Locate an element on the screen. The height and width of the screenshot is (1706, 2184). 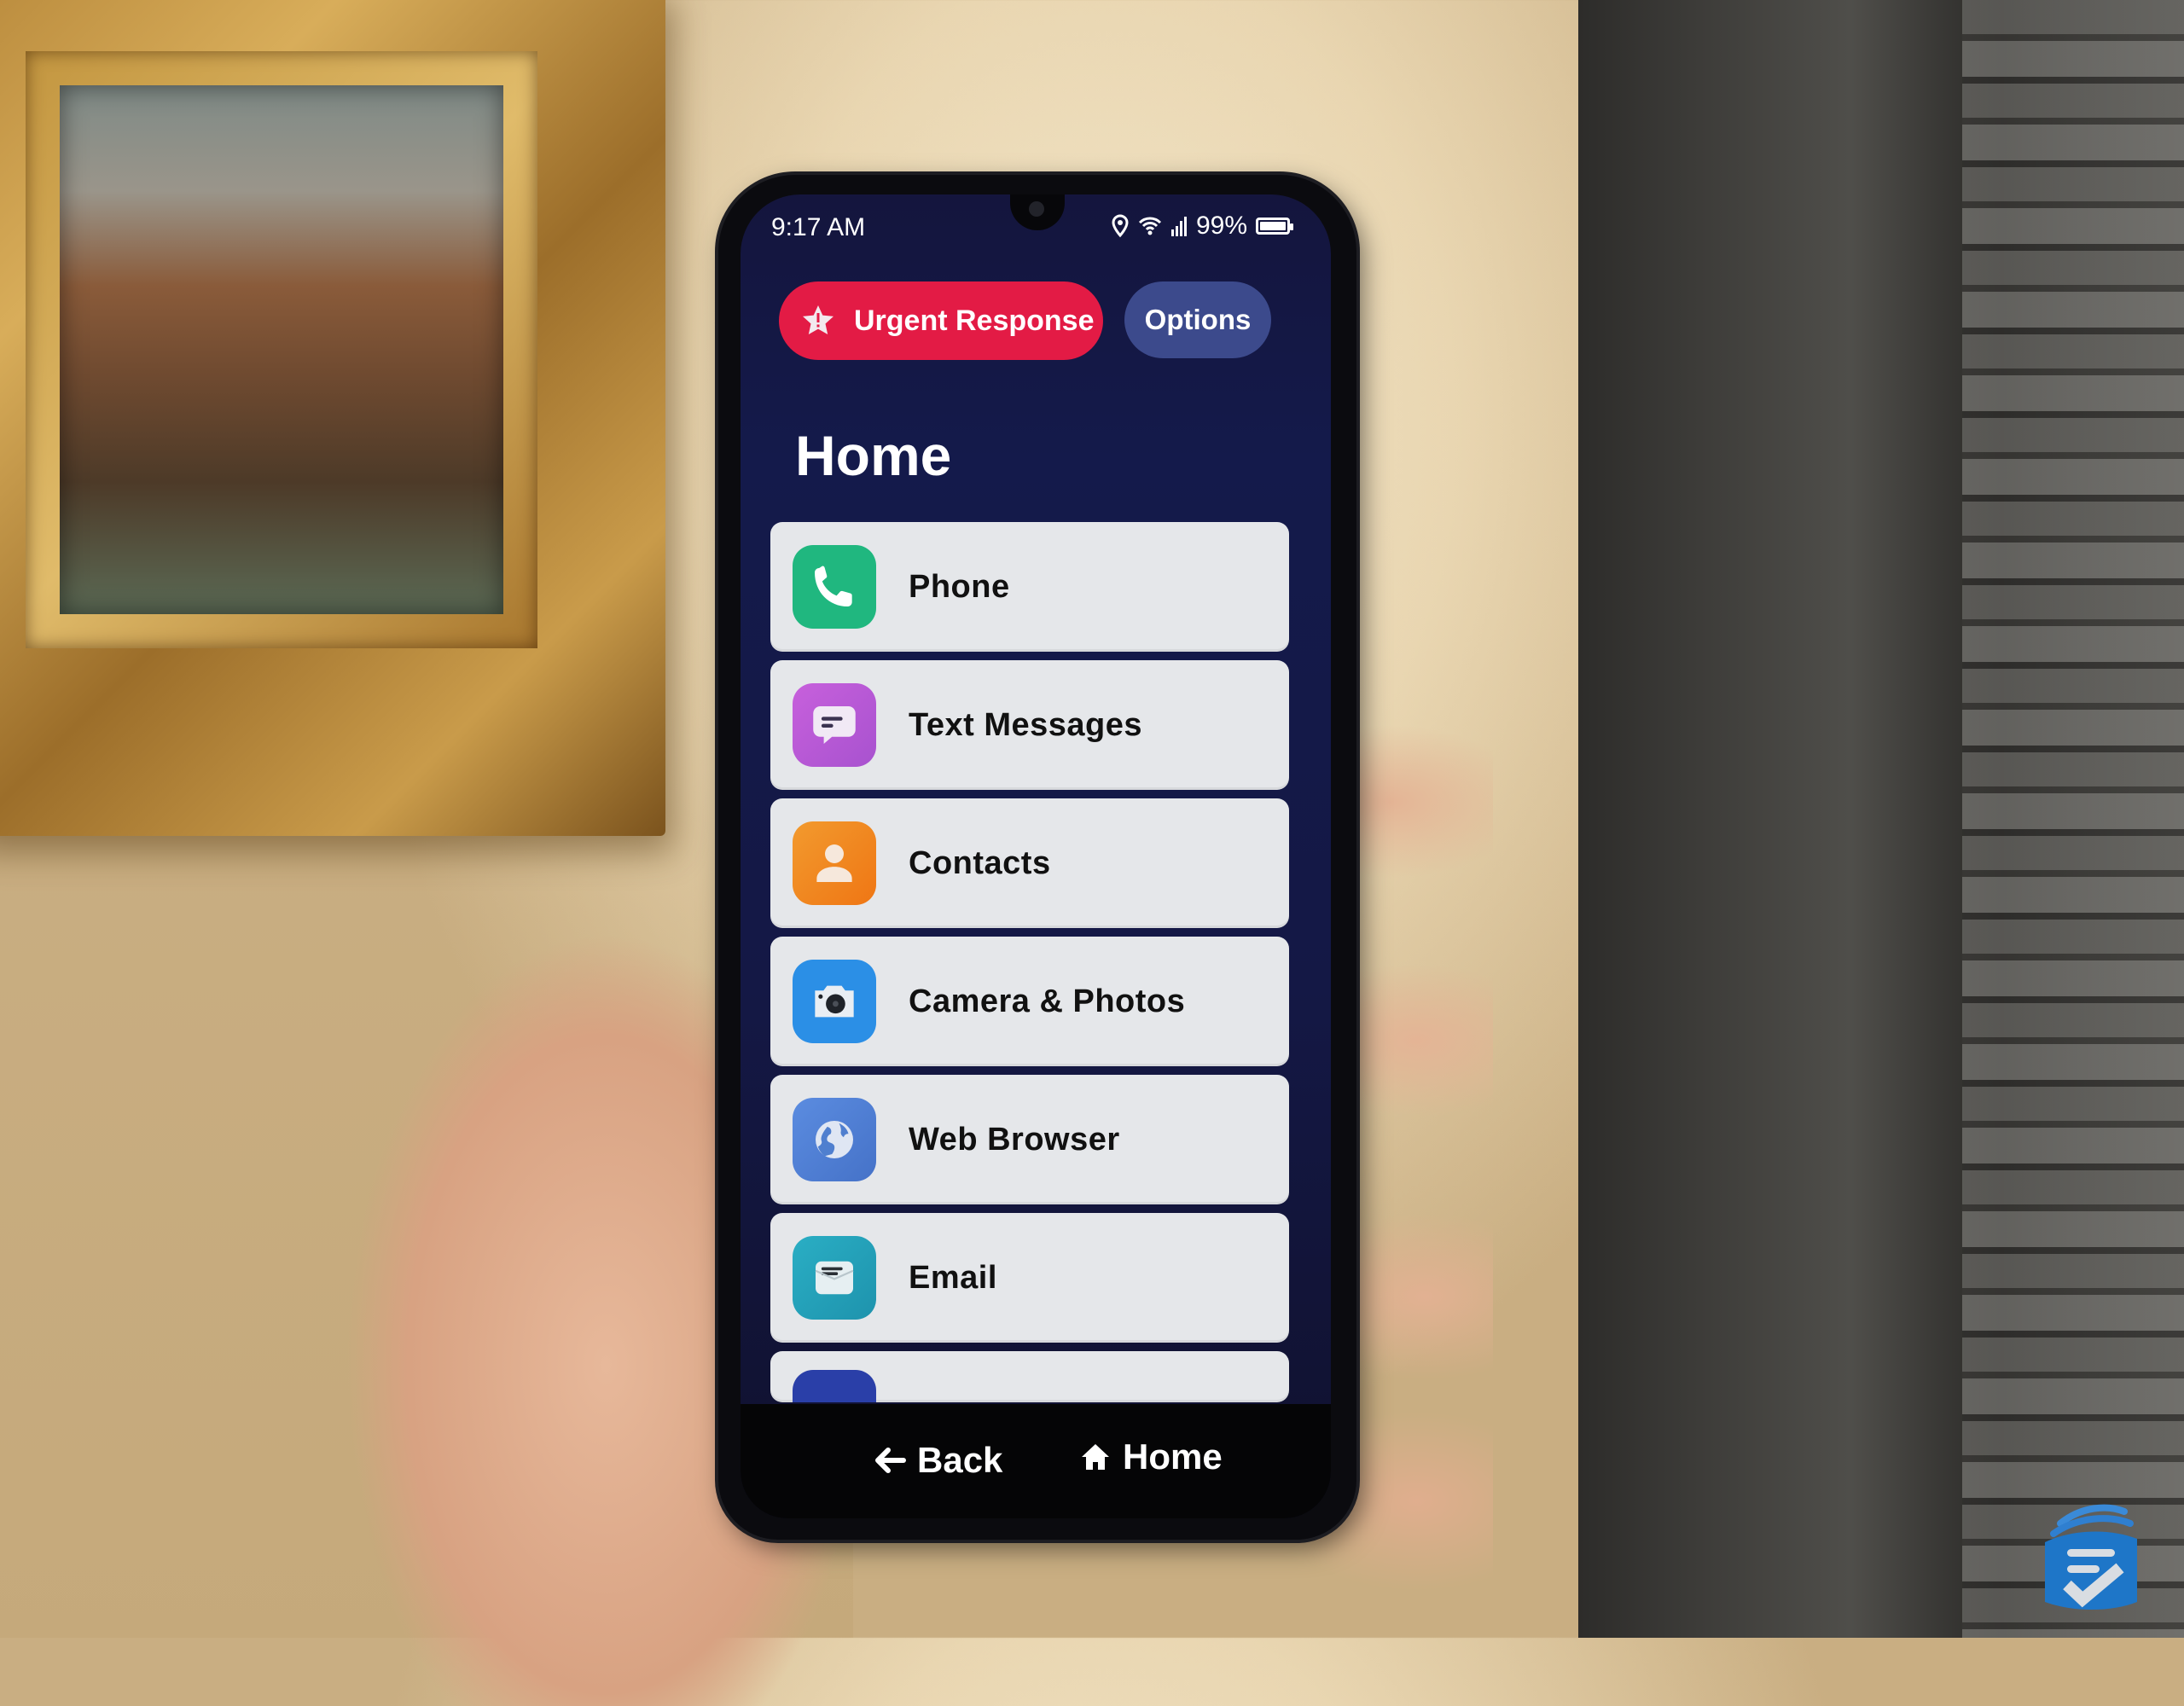
camera-notch is located at coordinates (1038, 212).